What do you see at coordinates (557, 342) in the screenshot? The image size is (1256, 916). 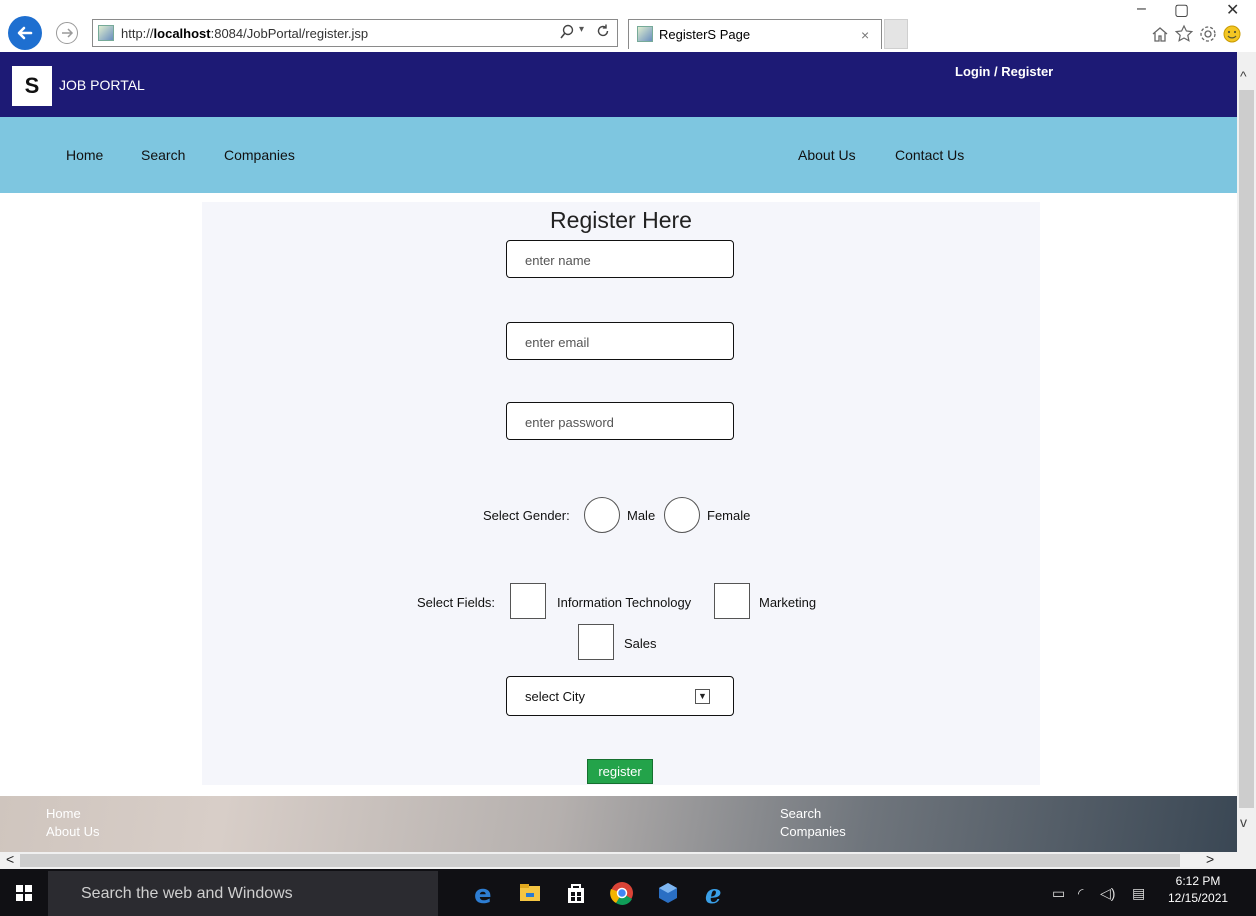 I see `email-placeholder: enter email` at bounding box center [557, 342].